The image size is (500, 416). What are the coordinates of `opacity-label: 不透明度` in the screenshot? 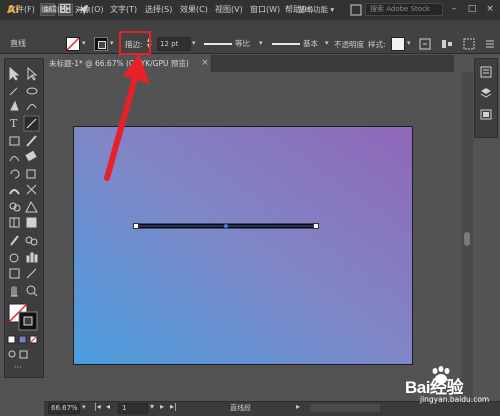 It's located at (349, 44).